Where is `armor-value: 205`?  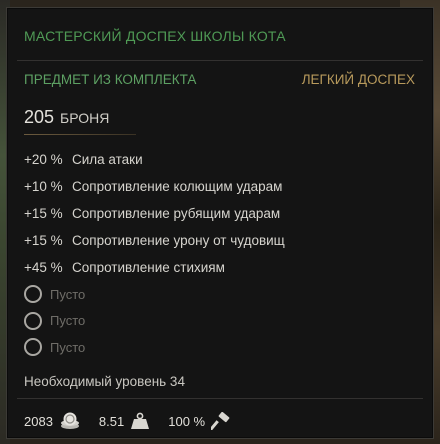 armor-value: 205 is located at coordinates (39, 117).